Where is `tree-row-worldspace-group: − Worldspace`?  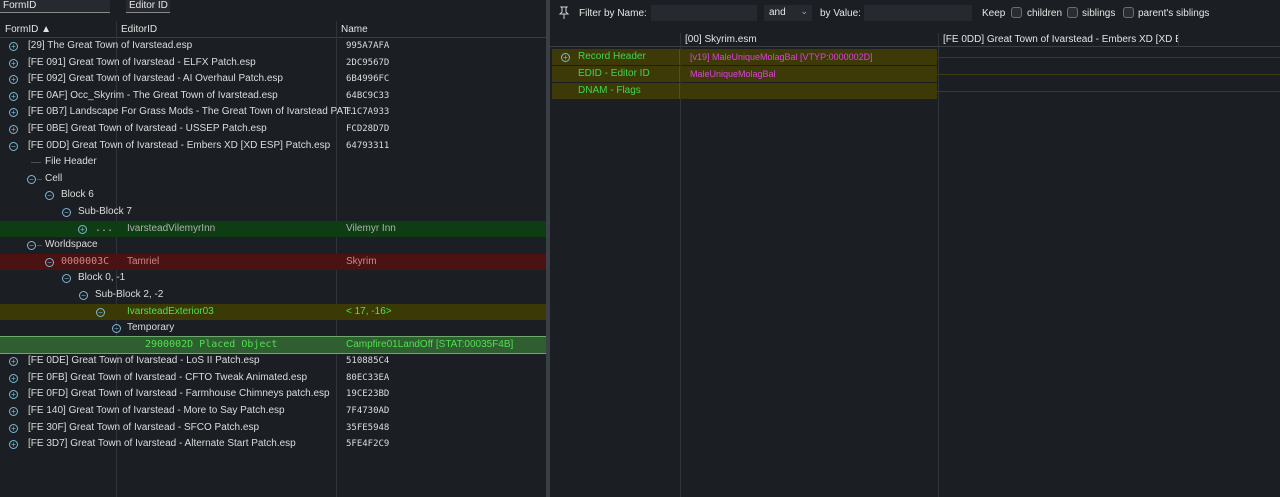
tree-row-worldspace-group: − Worldspace is located at coordinates (273, 245).